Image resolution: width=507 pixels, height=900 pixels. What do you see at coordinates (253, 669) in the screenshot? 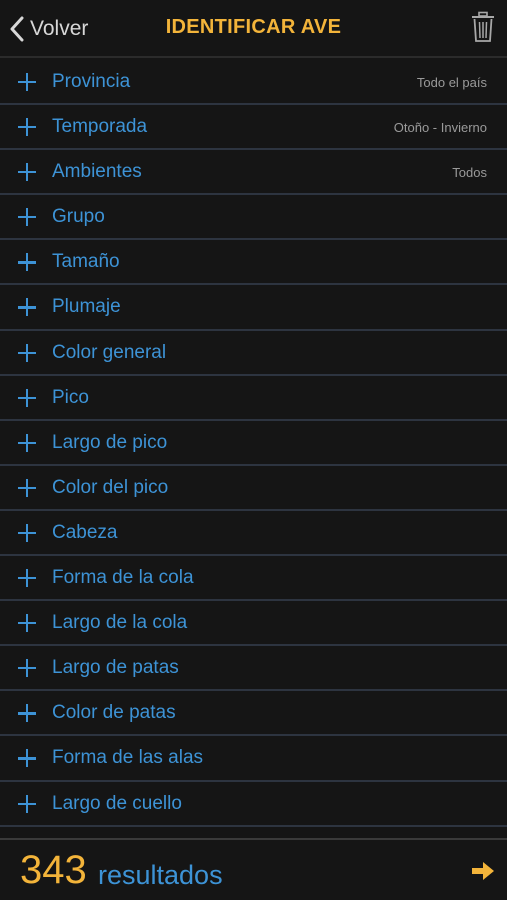
I see `filter-row-largo-de-patas: Largo de patas` at bounding box center [253, 669].